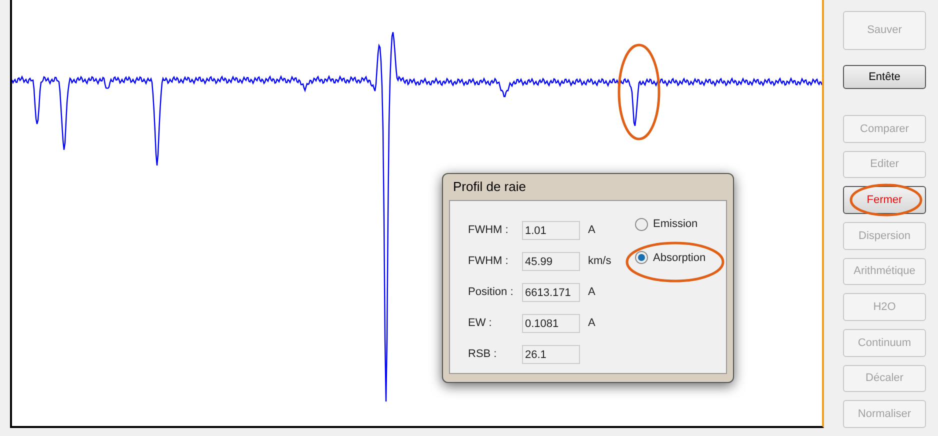 This screenshot has width=938, height=436. I want to click on value-field: 26.1, so click(551, 354).